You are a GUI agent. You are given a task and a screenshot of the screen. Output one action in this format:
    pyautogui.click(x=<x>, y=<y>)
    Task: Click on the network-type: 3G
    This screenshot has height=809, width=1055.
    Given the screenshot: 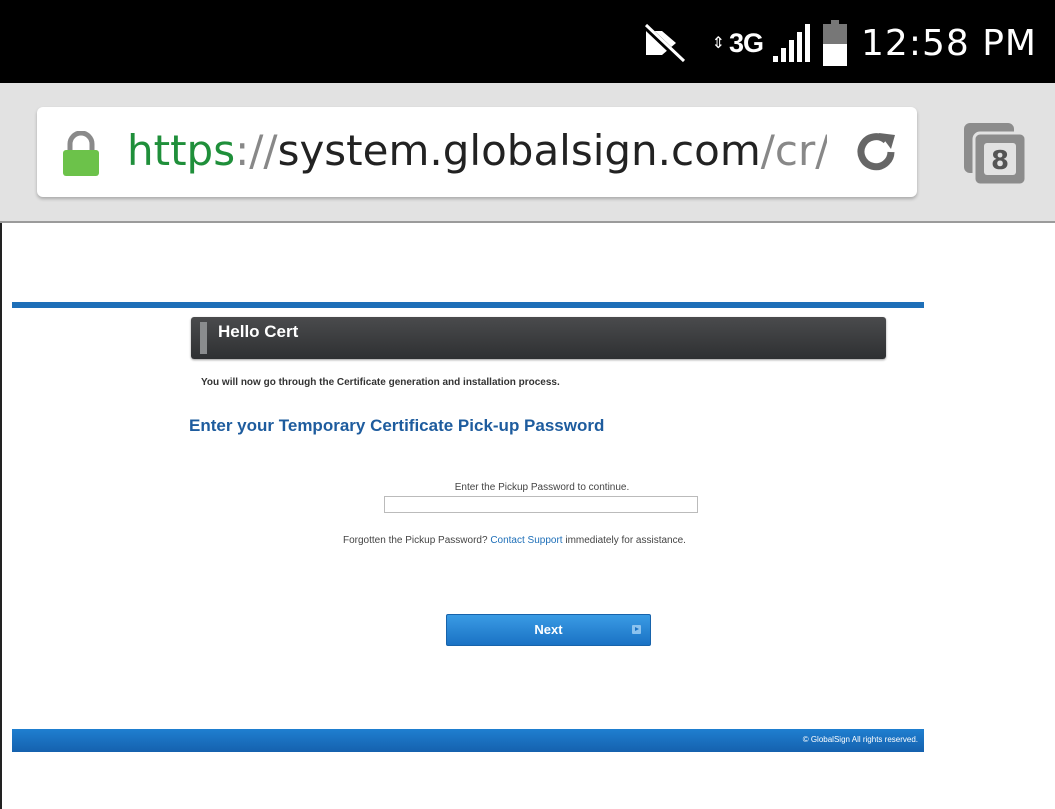 What is the action you would take?
    pyautogui.click(x=746, y=42)
    